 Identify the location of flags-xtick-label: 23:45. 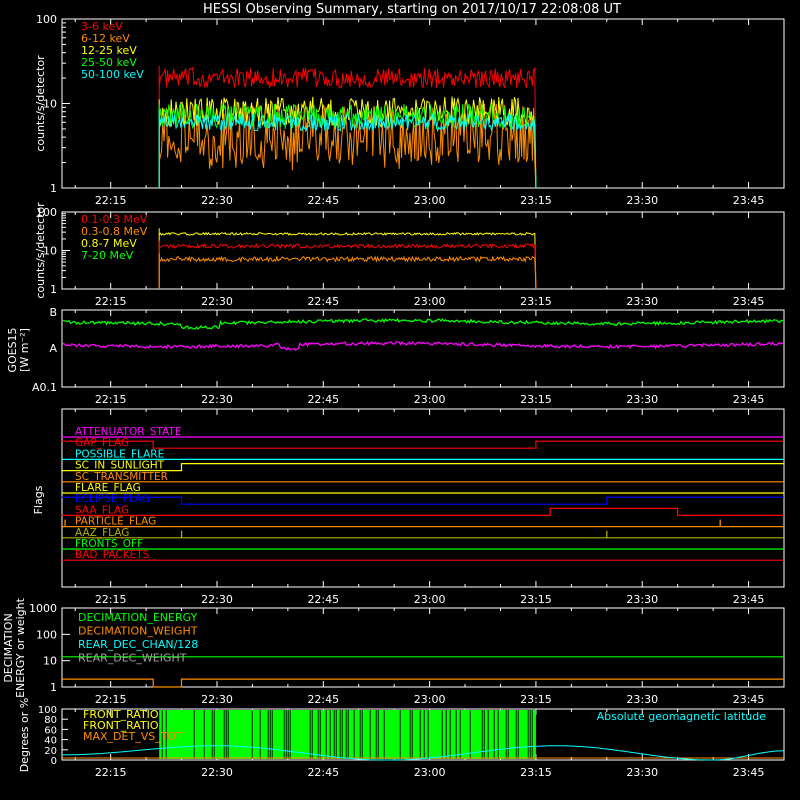
(749, 599).